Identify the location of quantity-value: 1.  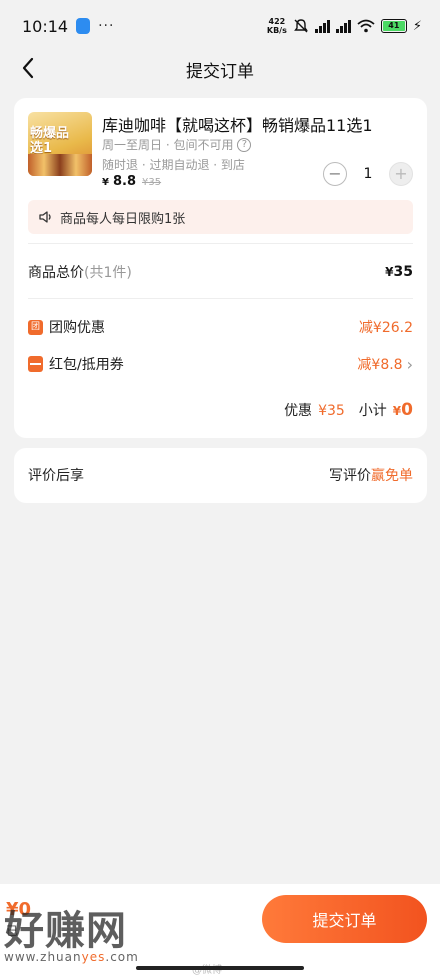
(368, 174).